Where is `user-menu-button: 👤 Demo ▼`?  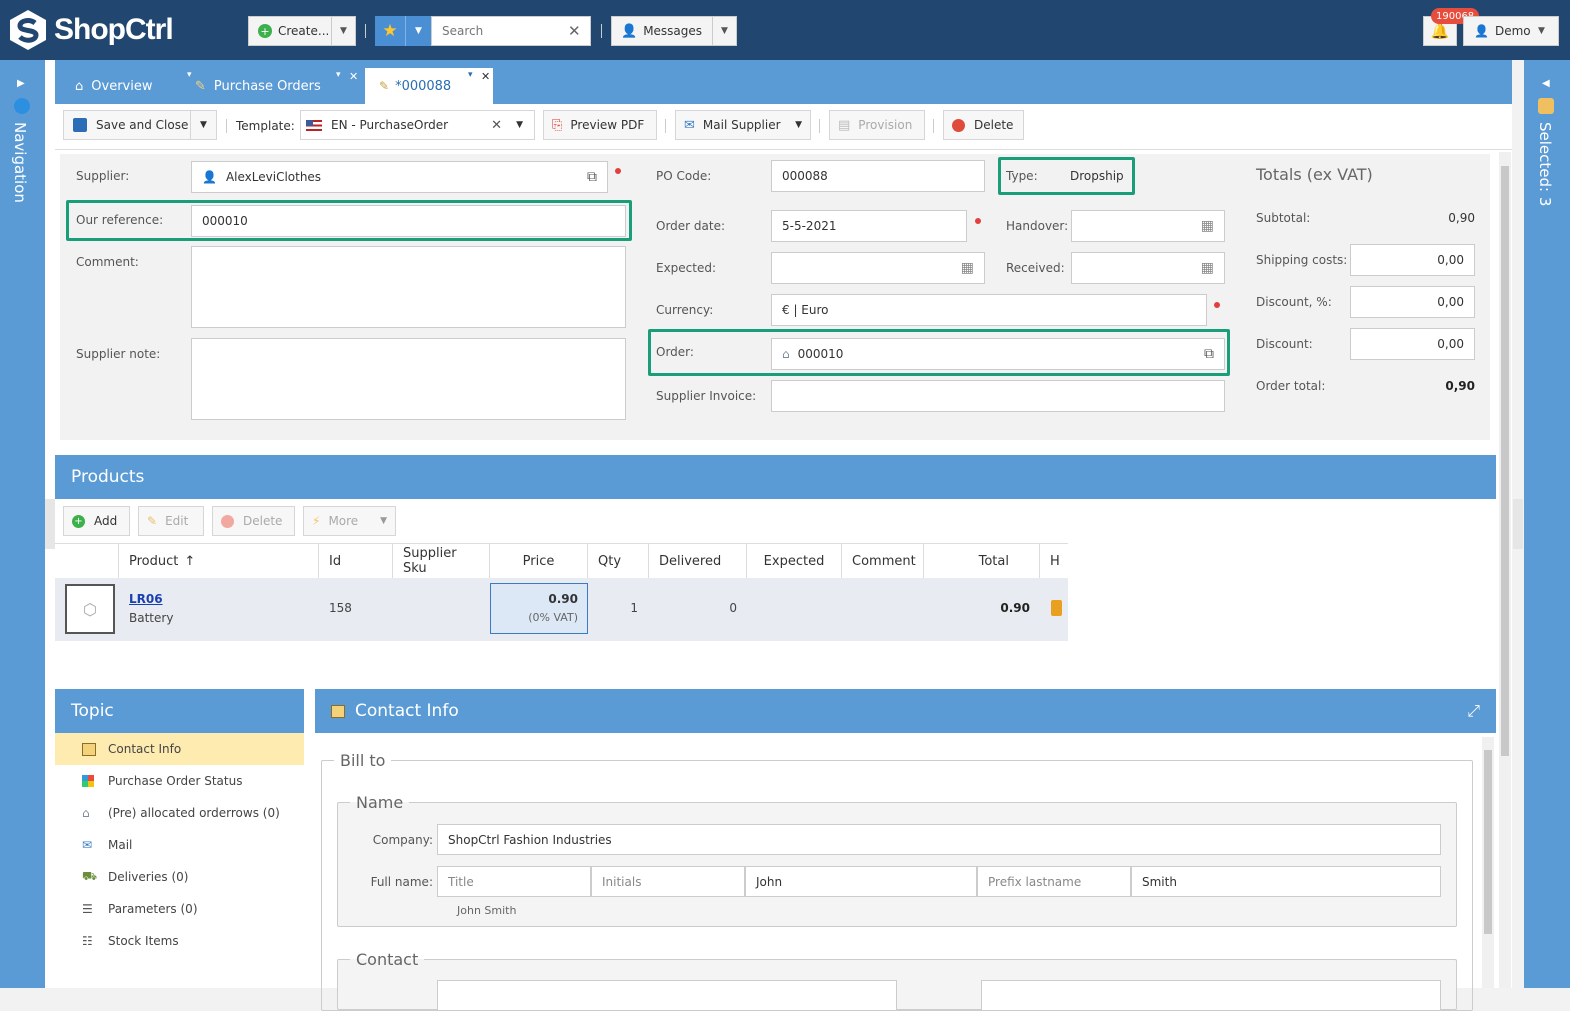 user-menu-button: 👤 Demo ▼ is located at coordinates (1511, 31).